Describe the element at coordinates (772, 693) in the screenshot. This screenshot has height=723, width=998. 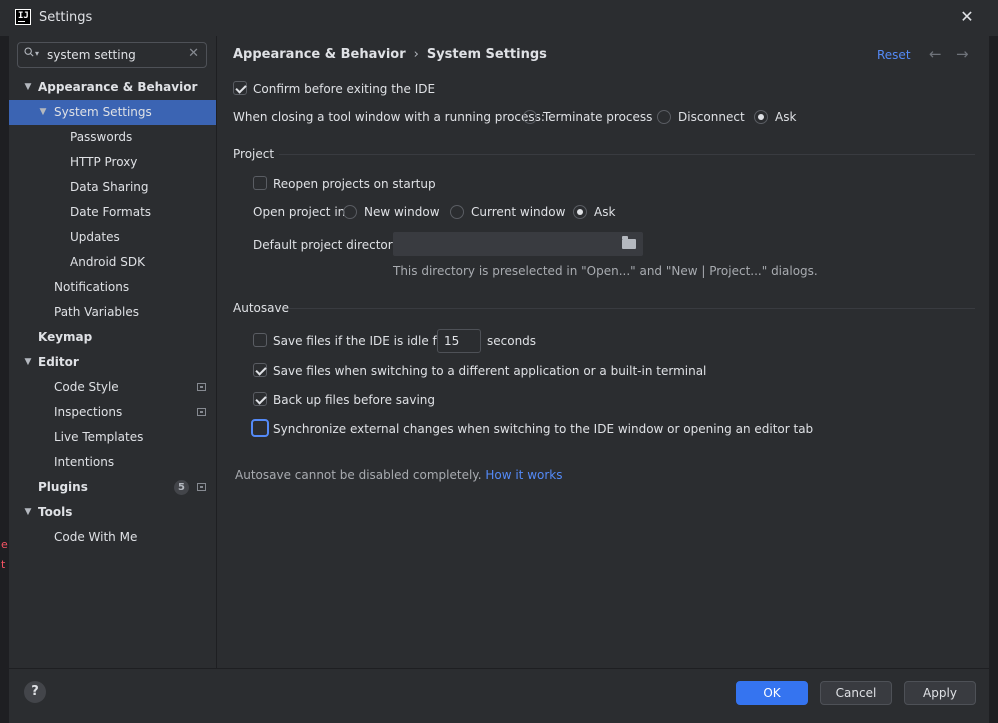
I see `ok-button: OK` at that location.